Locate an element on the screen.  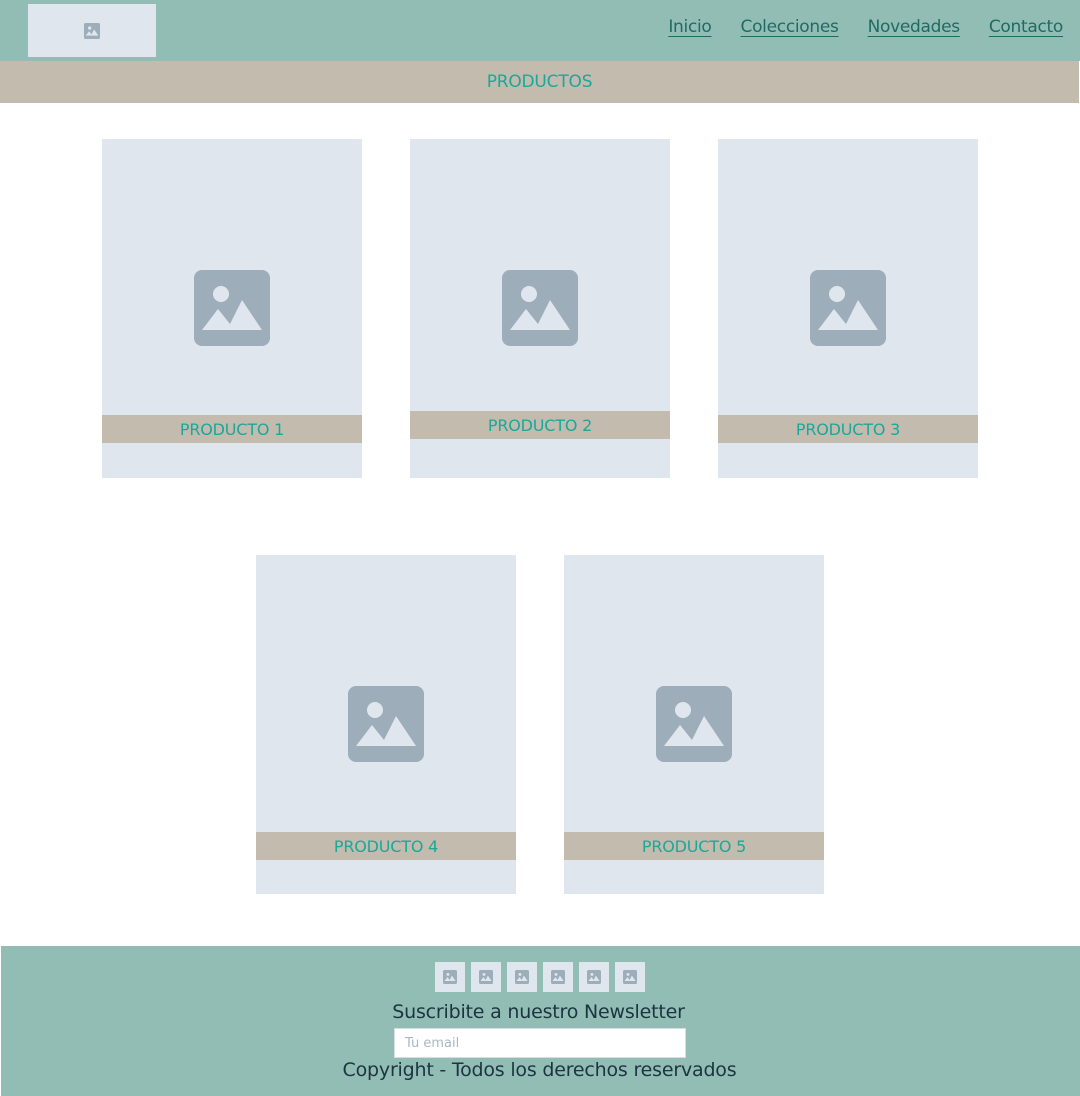
product-name: PRODUCTO 1 is located at coordinates (232, 429).